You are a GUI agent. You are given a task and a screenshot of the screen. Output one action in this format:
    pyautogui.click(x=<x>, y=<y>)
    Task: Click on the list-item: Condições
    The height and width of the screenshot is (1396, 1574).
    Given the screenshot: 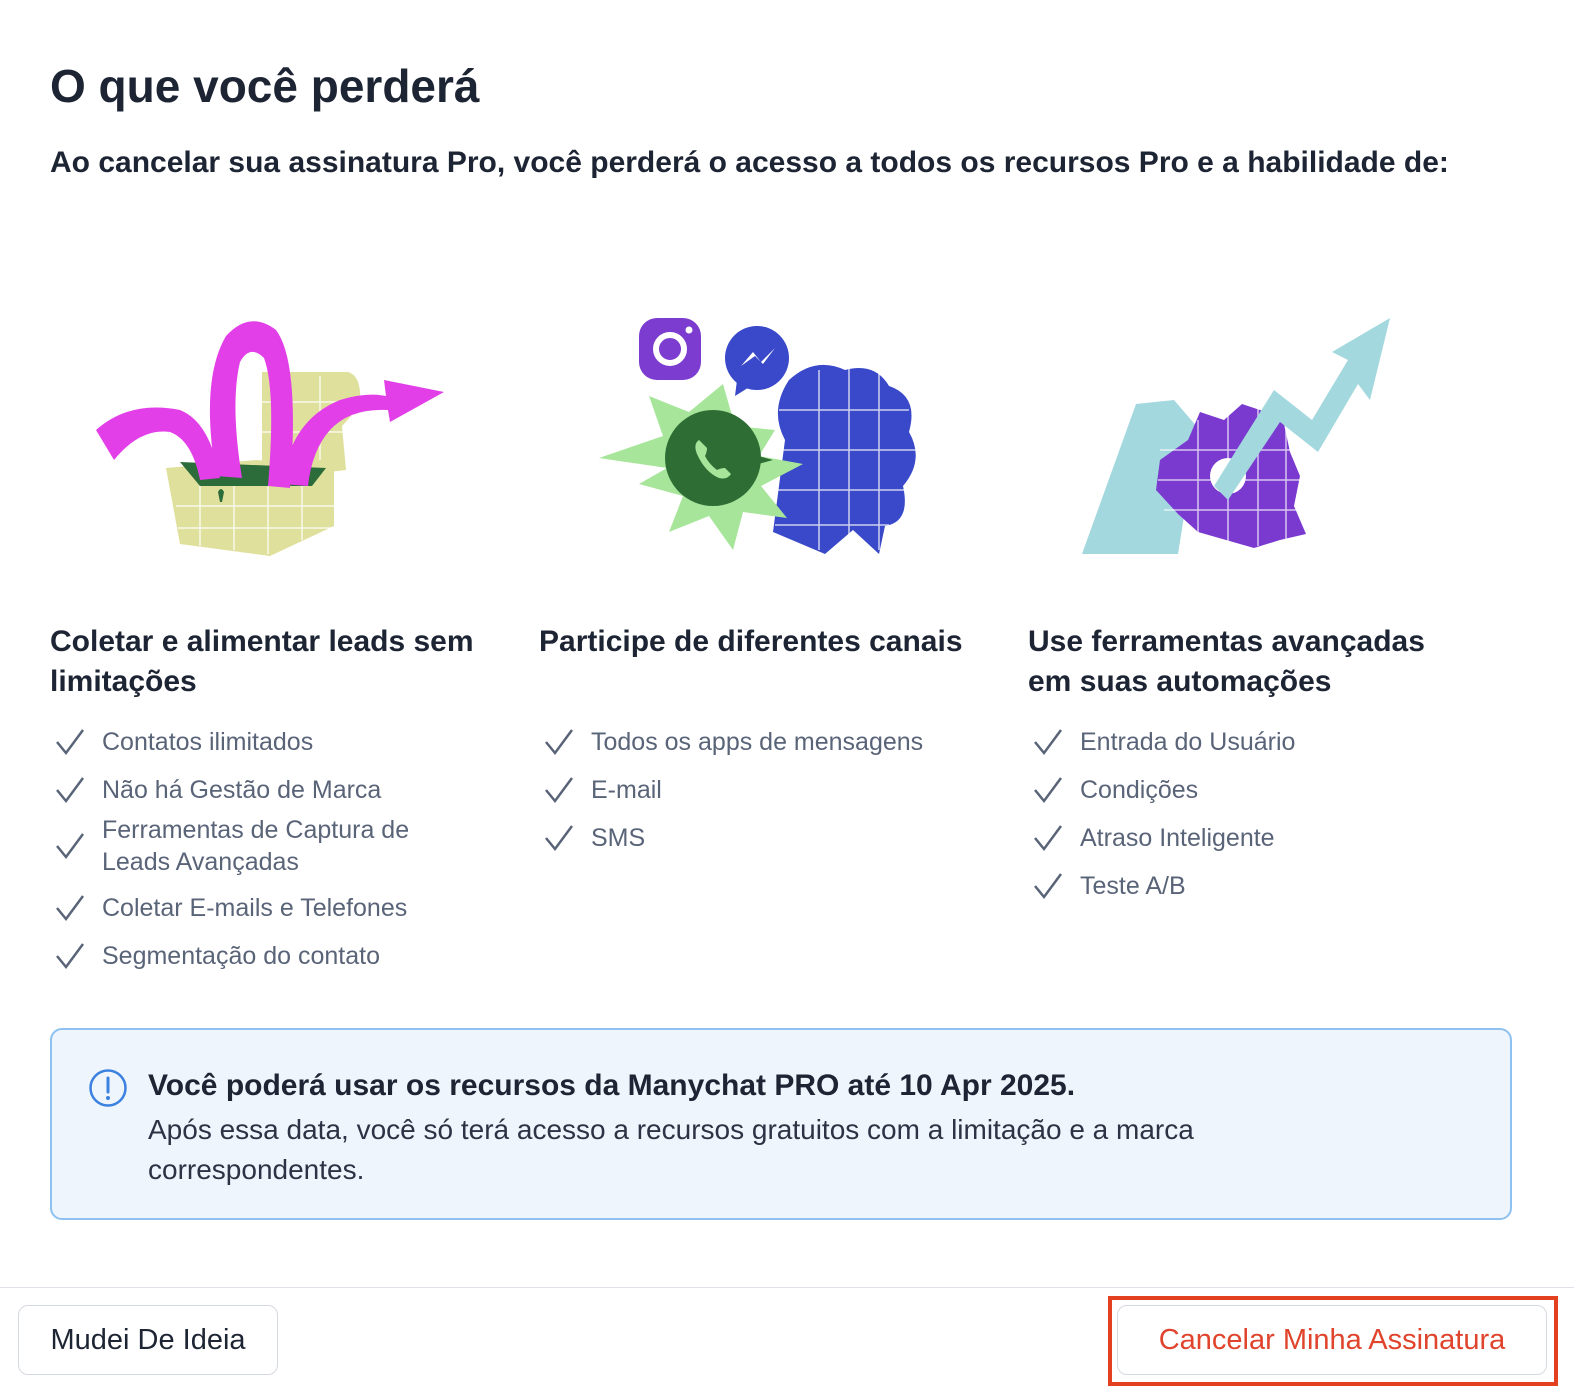 What is the action you would take?
    pyautogui.click(x=1248, y=790)
    